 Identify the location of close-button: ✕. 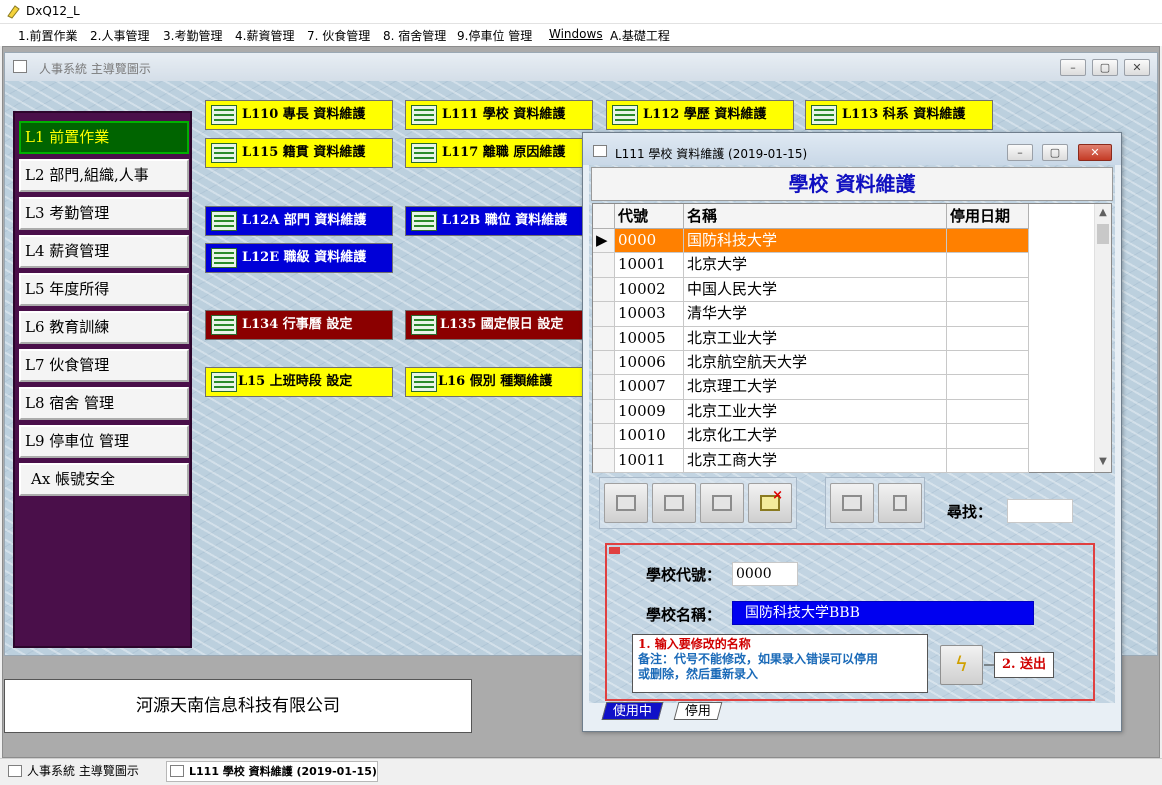
(1137, 67).